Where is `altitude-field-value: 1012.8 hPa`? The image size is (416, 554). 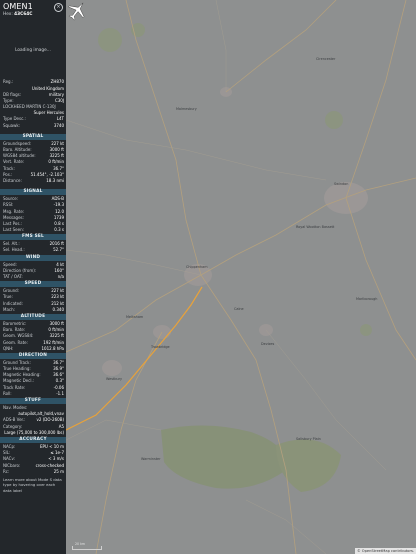
altitude-field-value: 1012.8 hPa is located at coordinates (53, 348).